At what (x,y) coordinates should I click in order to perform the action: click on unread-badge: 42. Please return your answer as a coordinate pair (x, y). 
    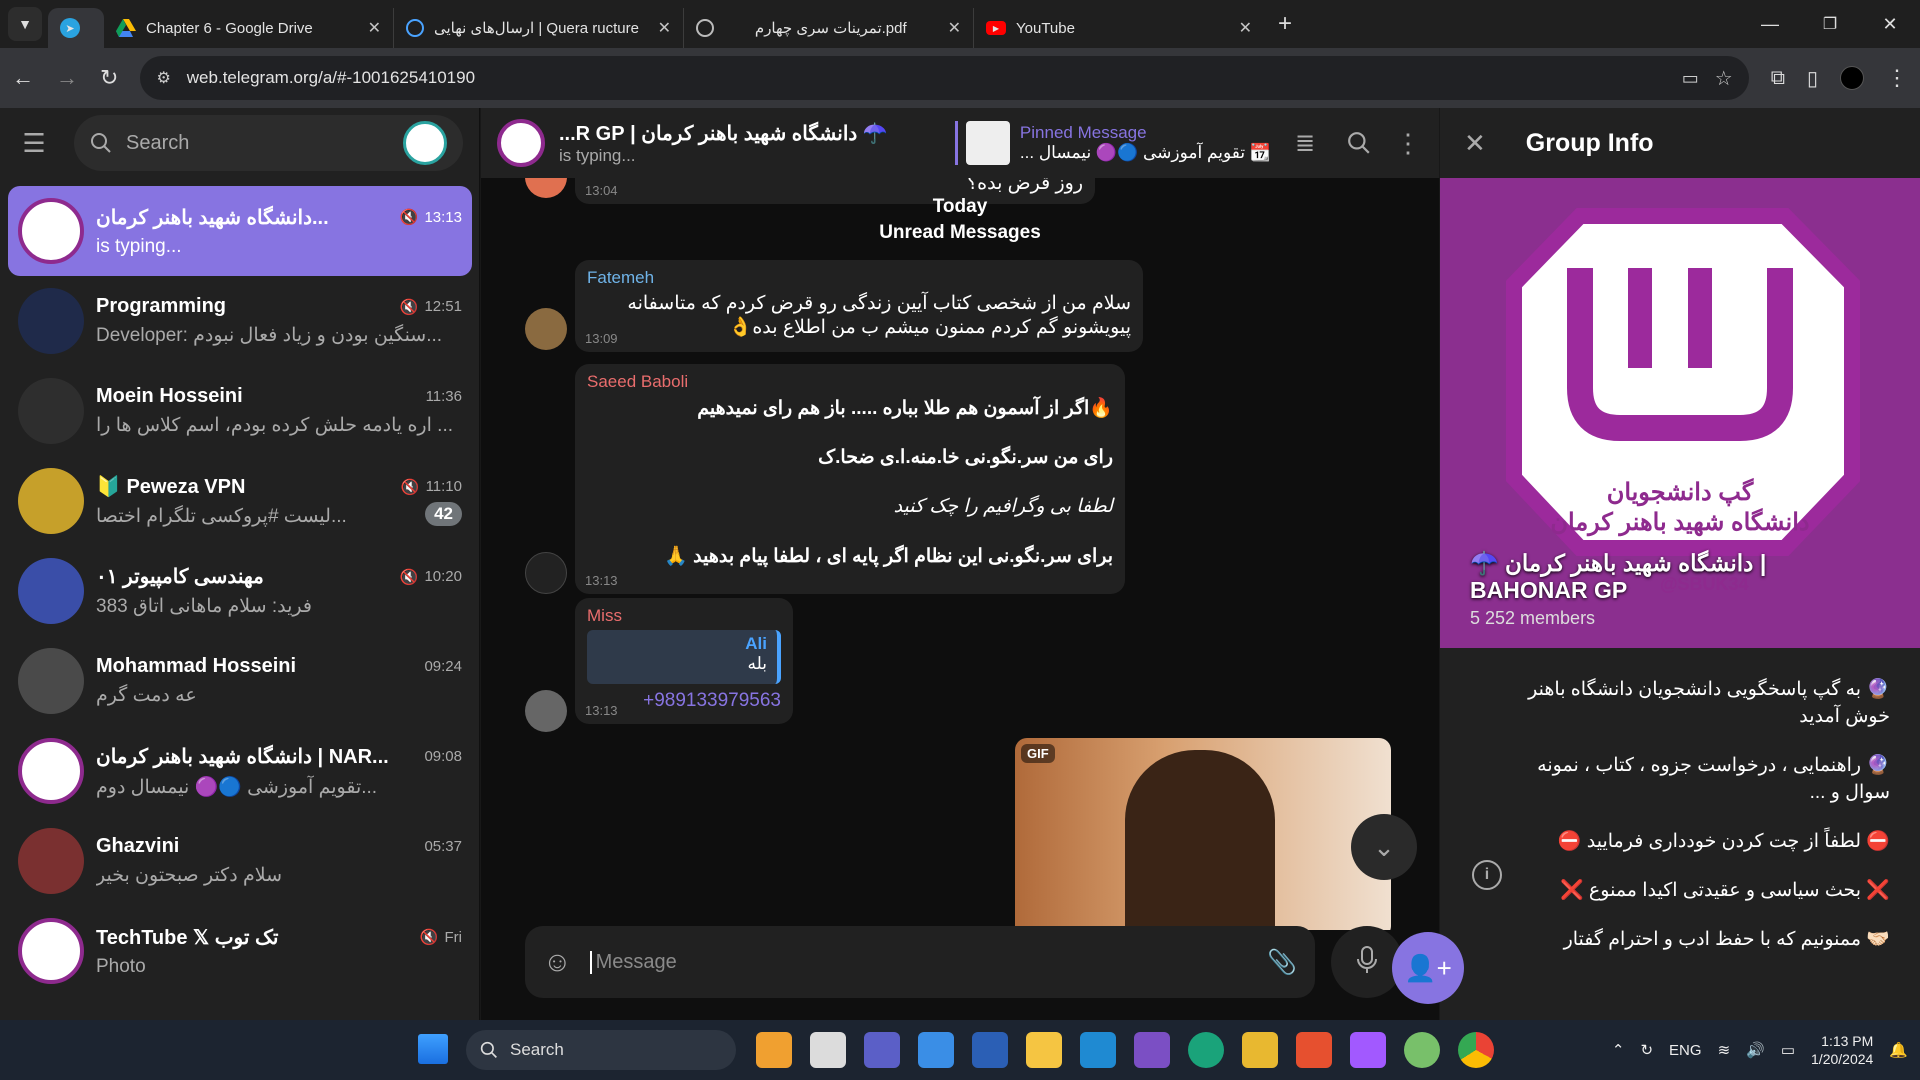
    Looking at the image, I should click on (443, 513).